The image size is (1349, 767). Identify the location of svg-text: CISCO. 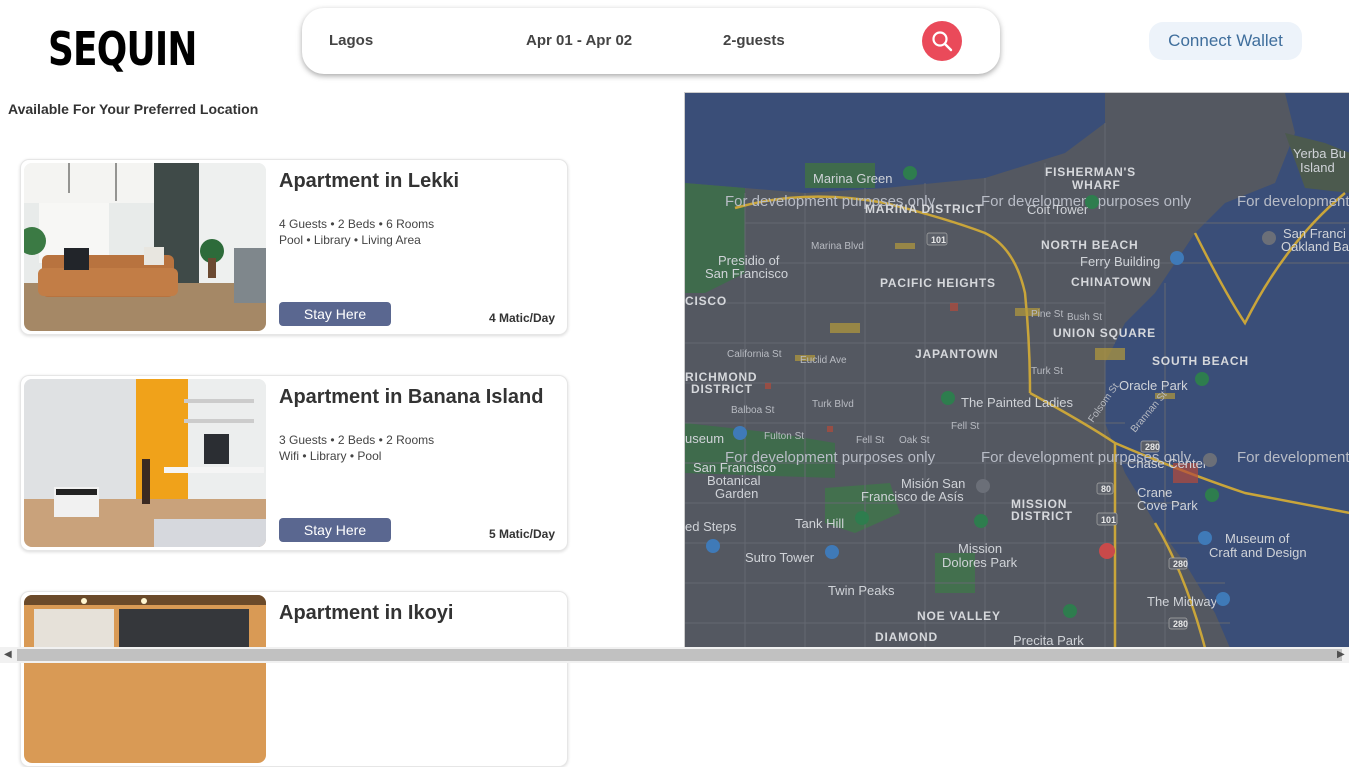
(706, 301).